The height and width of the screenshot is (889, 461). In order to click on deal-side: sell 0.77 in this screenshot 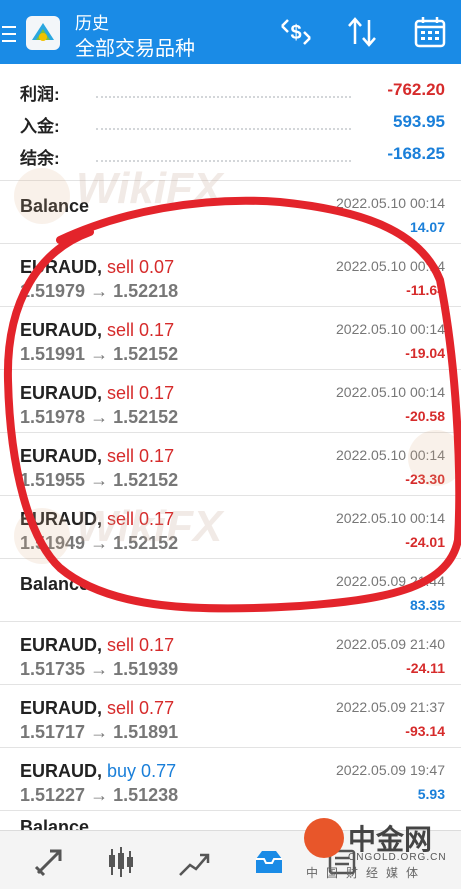, I will do `click(141, 708)`.